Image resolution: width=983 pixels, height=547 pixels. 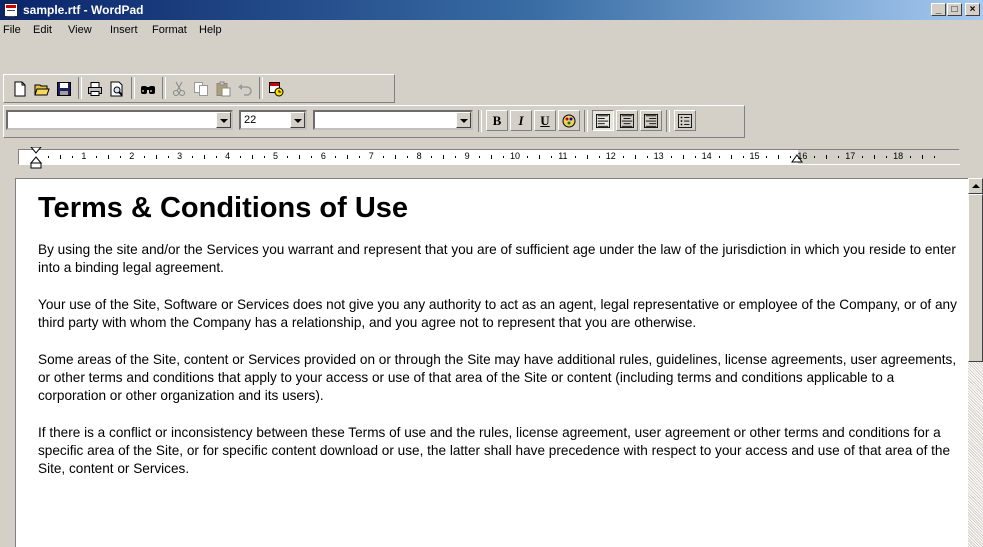 I want to click on menu-edit: Edit, so click(x=42, y=30).